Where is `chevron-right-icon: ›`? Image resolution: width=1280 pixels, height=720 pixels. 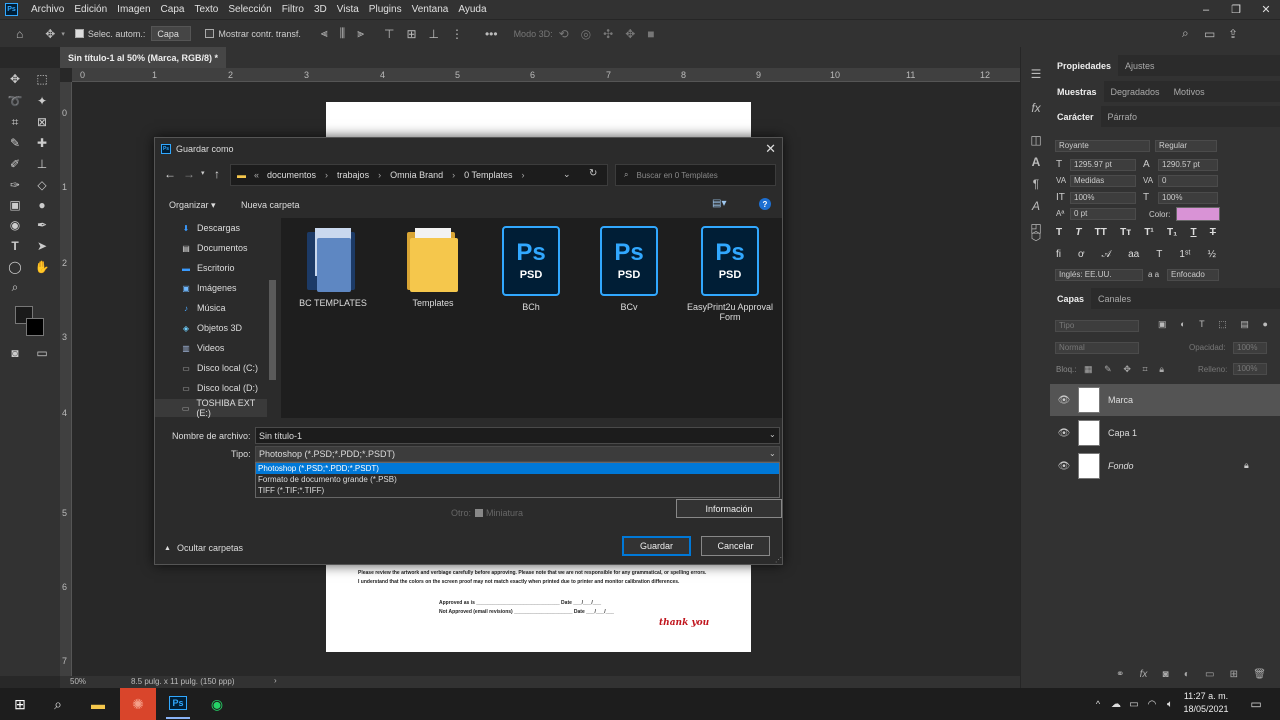
chevron-right-icon: › is located at coordinates (275, 680).